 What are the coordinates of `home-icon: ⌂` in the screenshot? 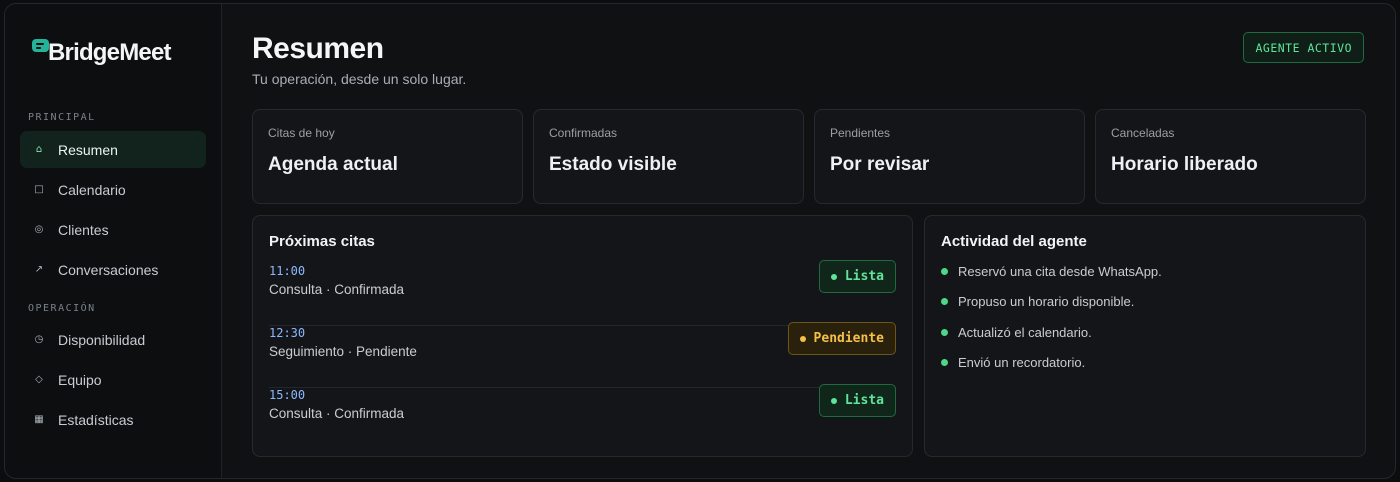 It's located at (39, 149).